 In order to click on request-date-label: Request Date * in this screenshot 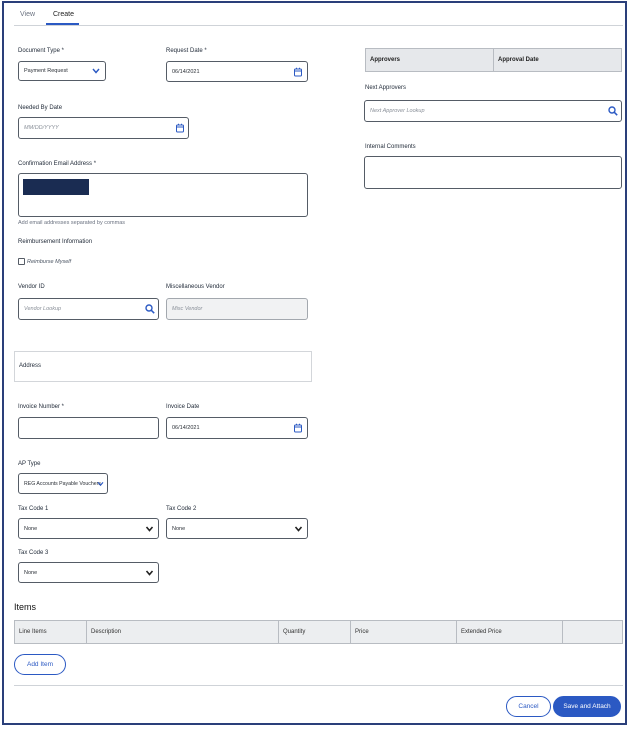, I will do `click(186, 51)`.